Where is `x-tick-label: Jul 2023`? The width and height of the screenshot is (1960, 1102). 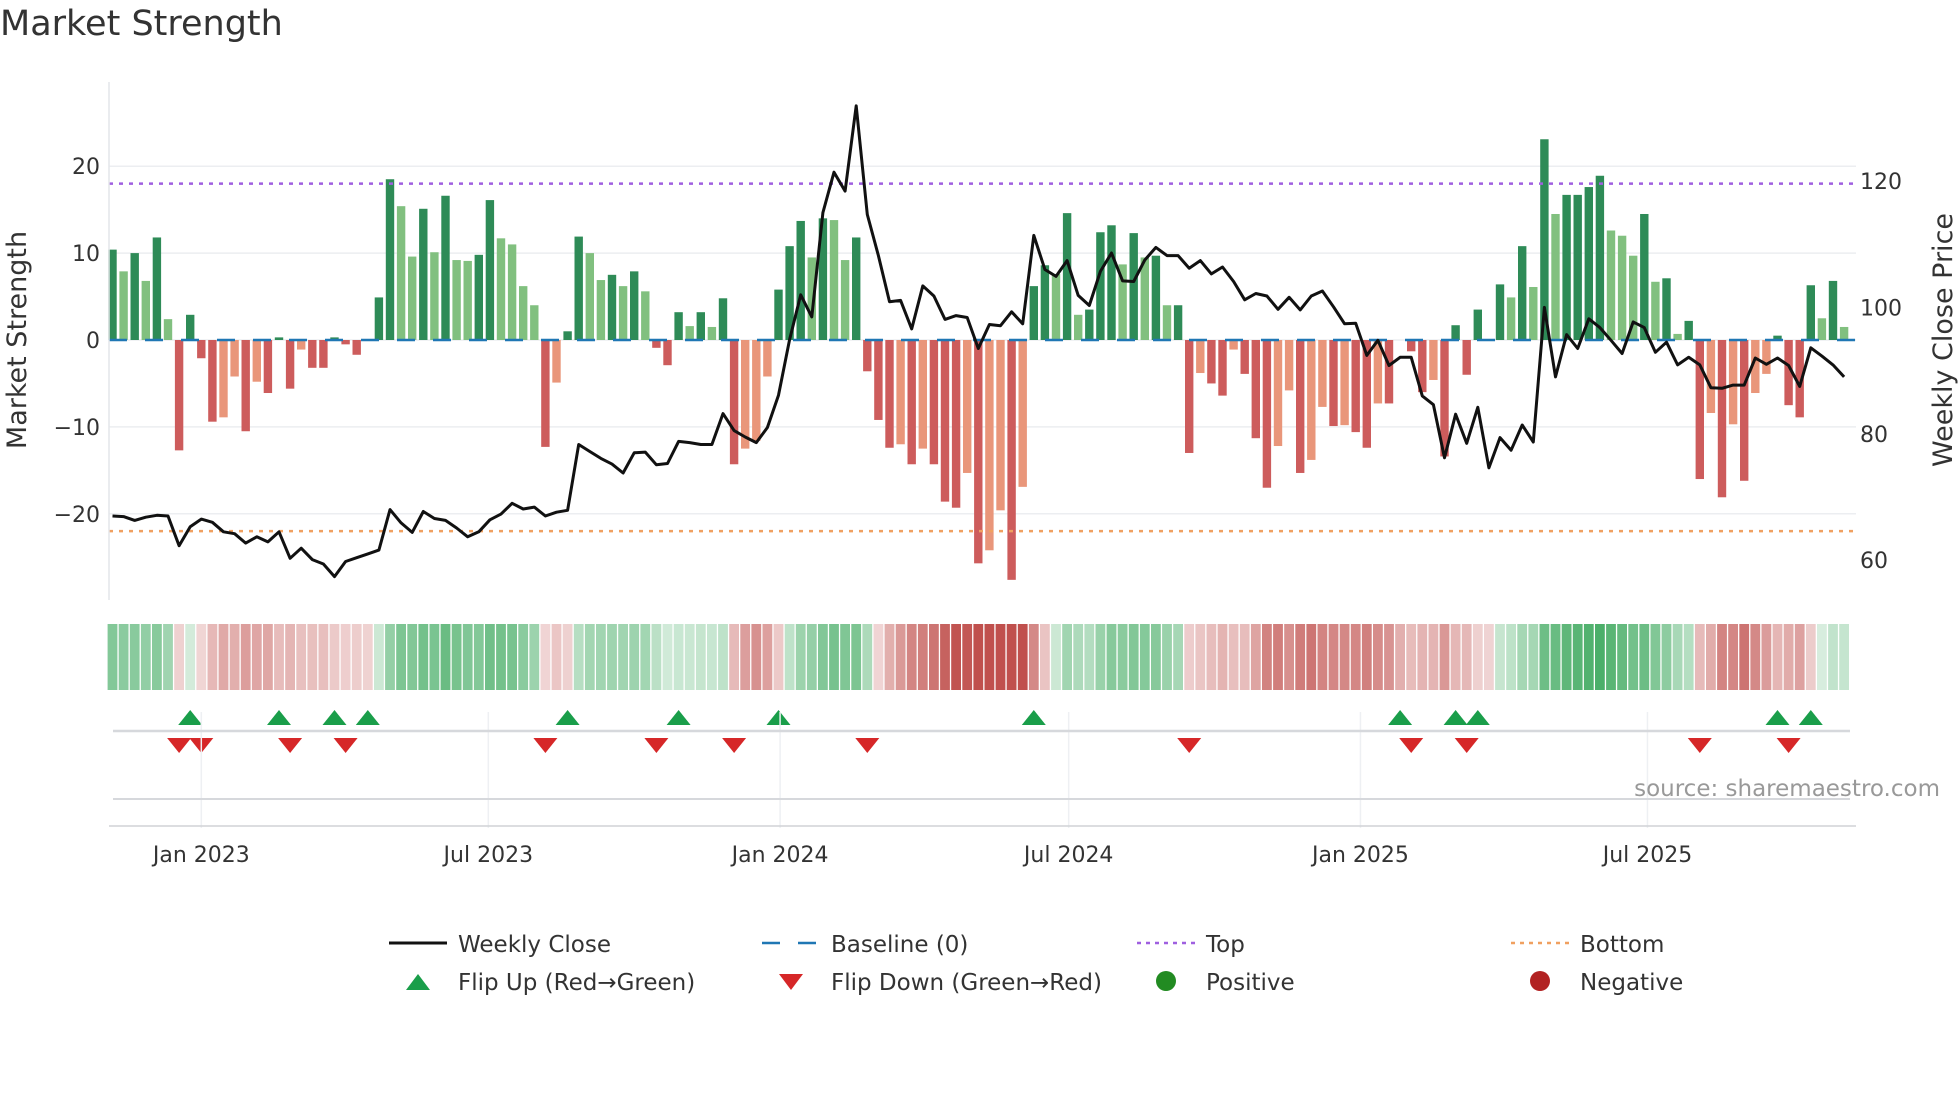
x-tick-label: Jul 2023 is located at coordinates (488, 855).